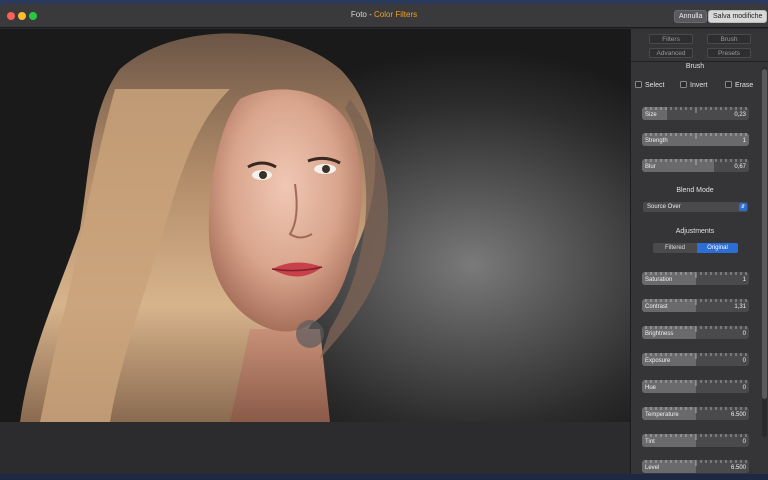 This screenshot has width=768, height=480. What do you see at coordinates (695, 207) in the screenshot?
I see `blend-mode-select: Source Over ⇵` at bounding box center [695, 207].